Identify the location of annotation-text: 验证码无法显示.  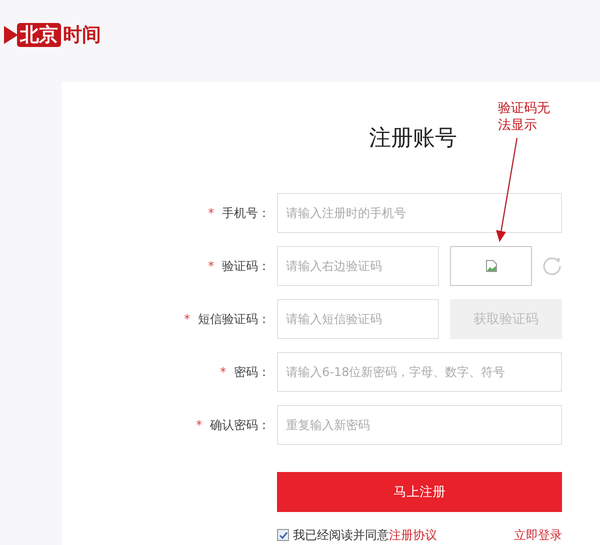
(524, 117).